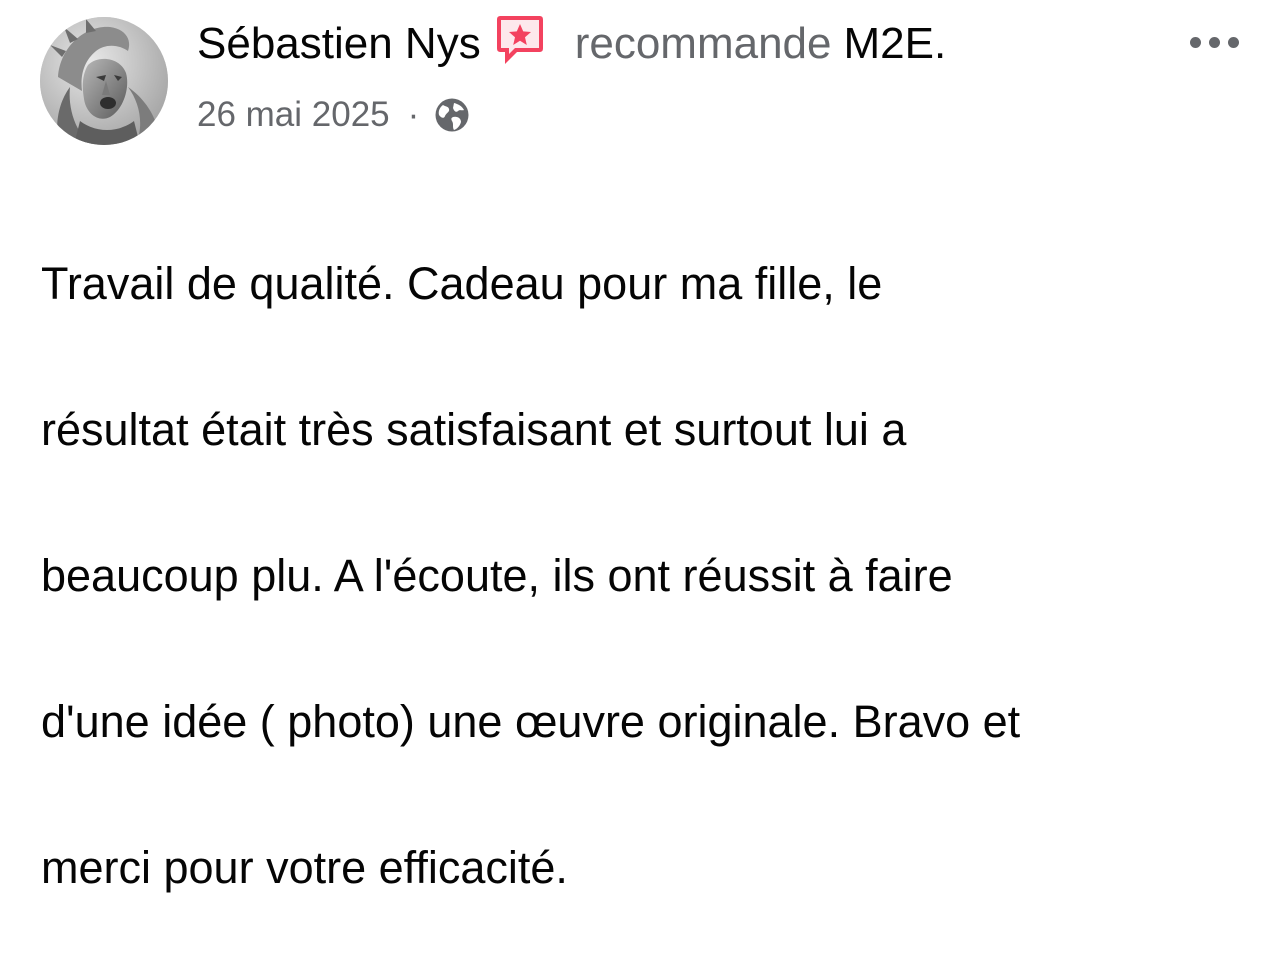 Image resolution: width=1280 pixels, height=977 pixels. What do you see at coordinates (571, 44) in the screenshot?
I see `post-header: Sébastien Nys recommande M2E.` at bounding box center [571, 44].